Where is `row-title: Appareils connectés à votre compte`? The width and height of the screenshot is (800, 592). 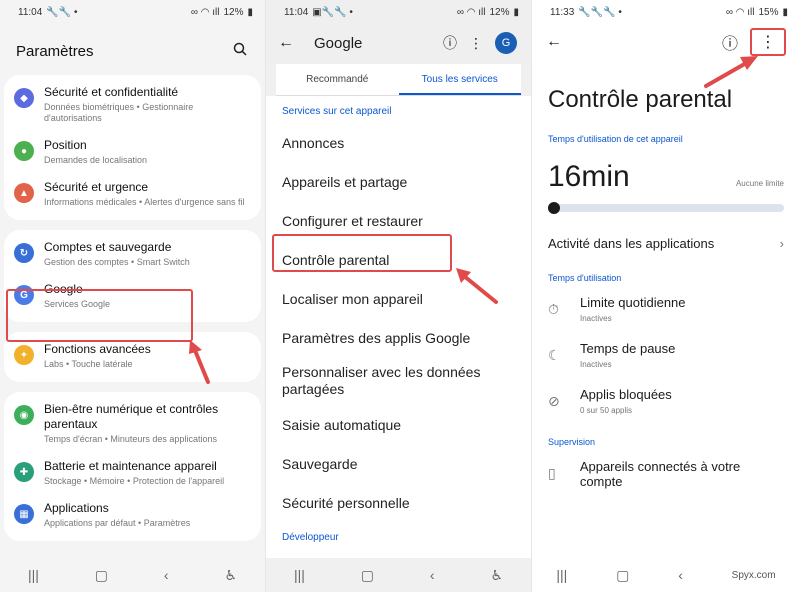
row-title: Appareils connectés à votre compte is located at coordinates (660, 474).